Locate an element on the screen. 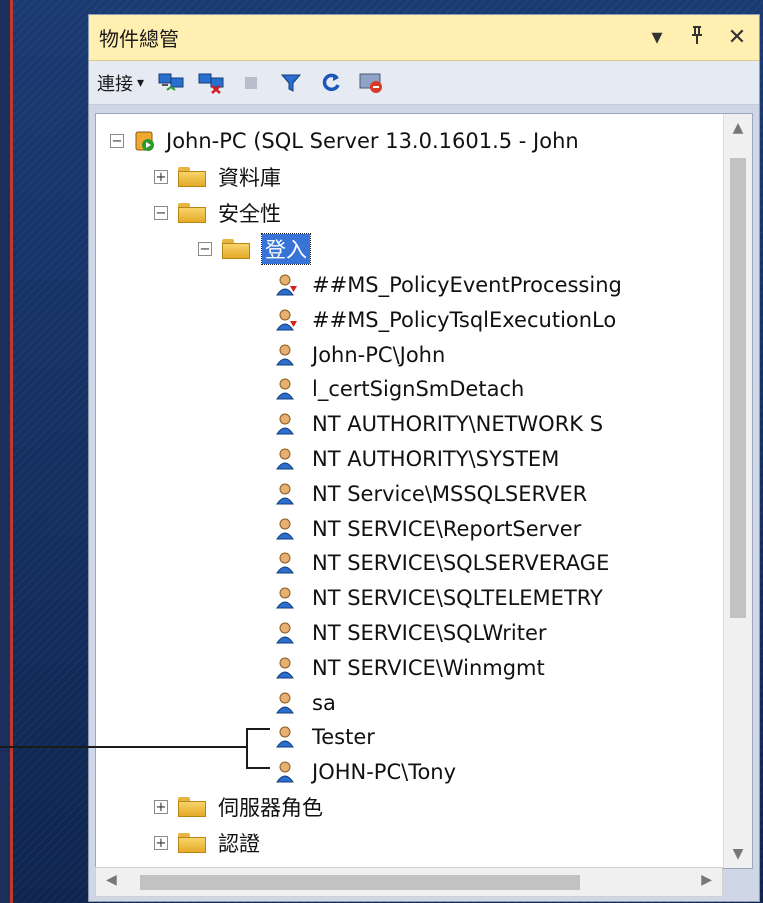 The width and height of the screenshot is (763, 903). server-label: John-PC (SQL Server 13.0.1601.5 - John is located at coordinates (372, 141).